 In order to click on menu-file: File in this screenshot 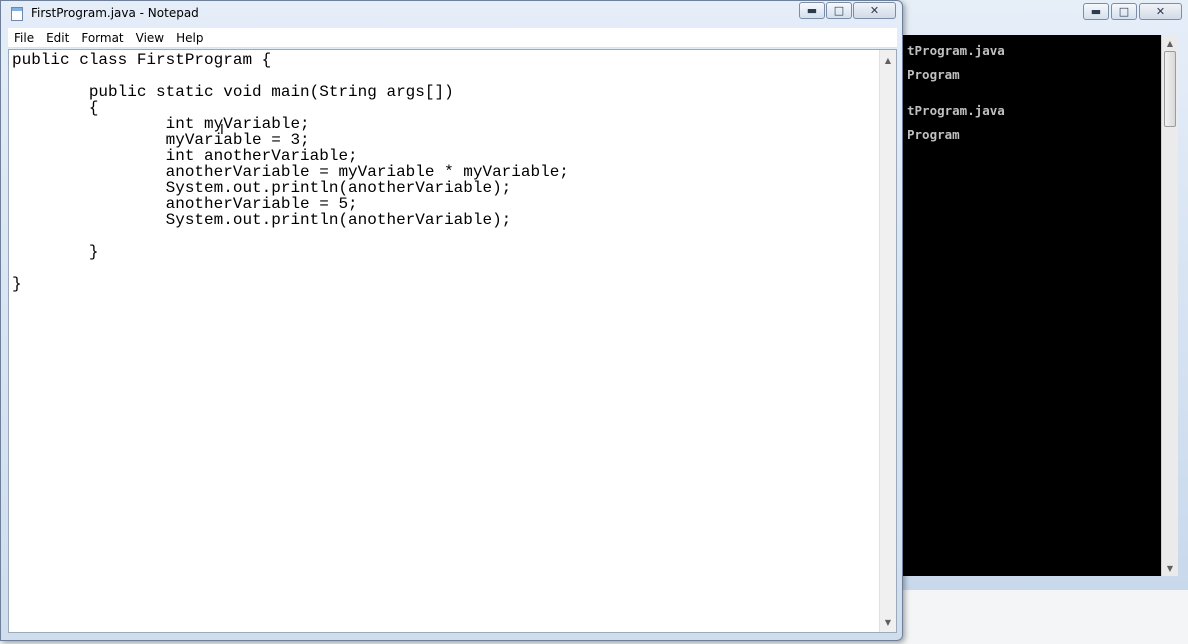, I will do `click(24, 38)`.